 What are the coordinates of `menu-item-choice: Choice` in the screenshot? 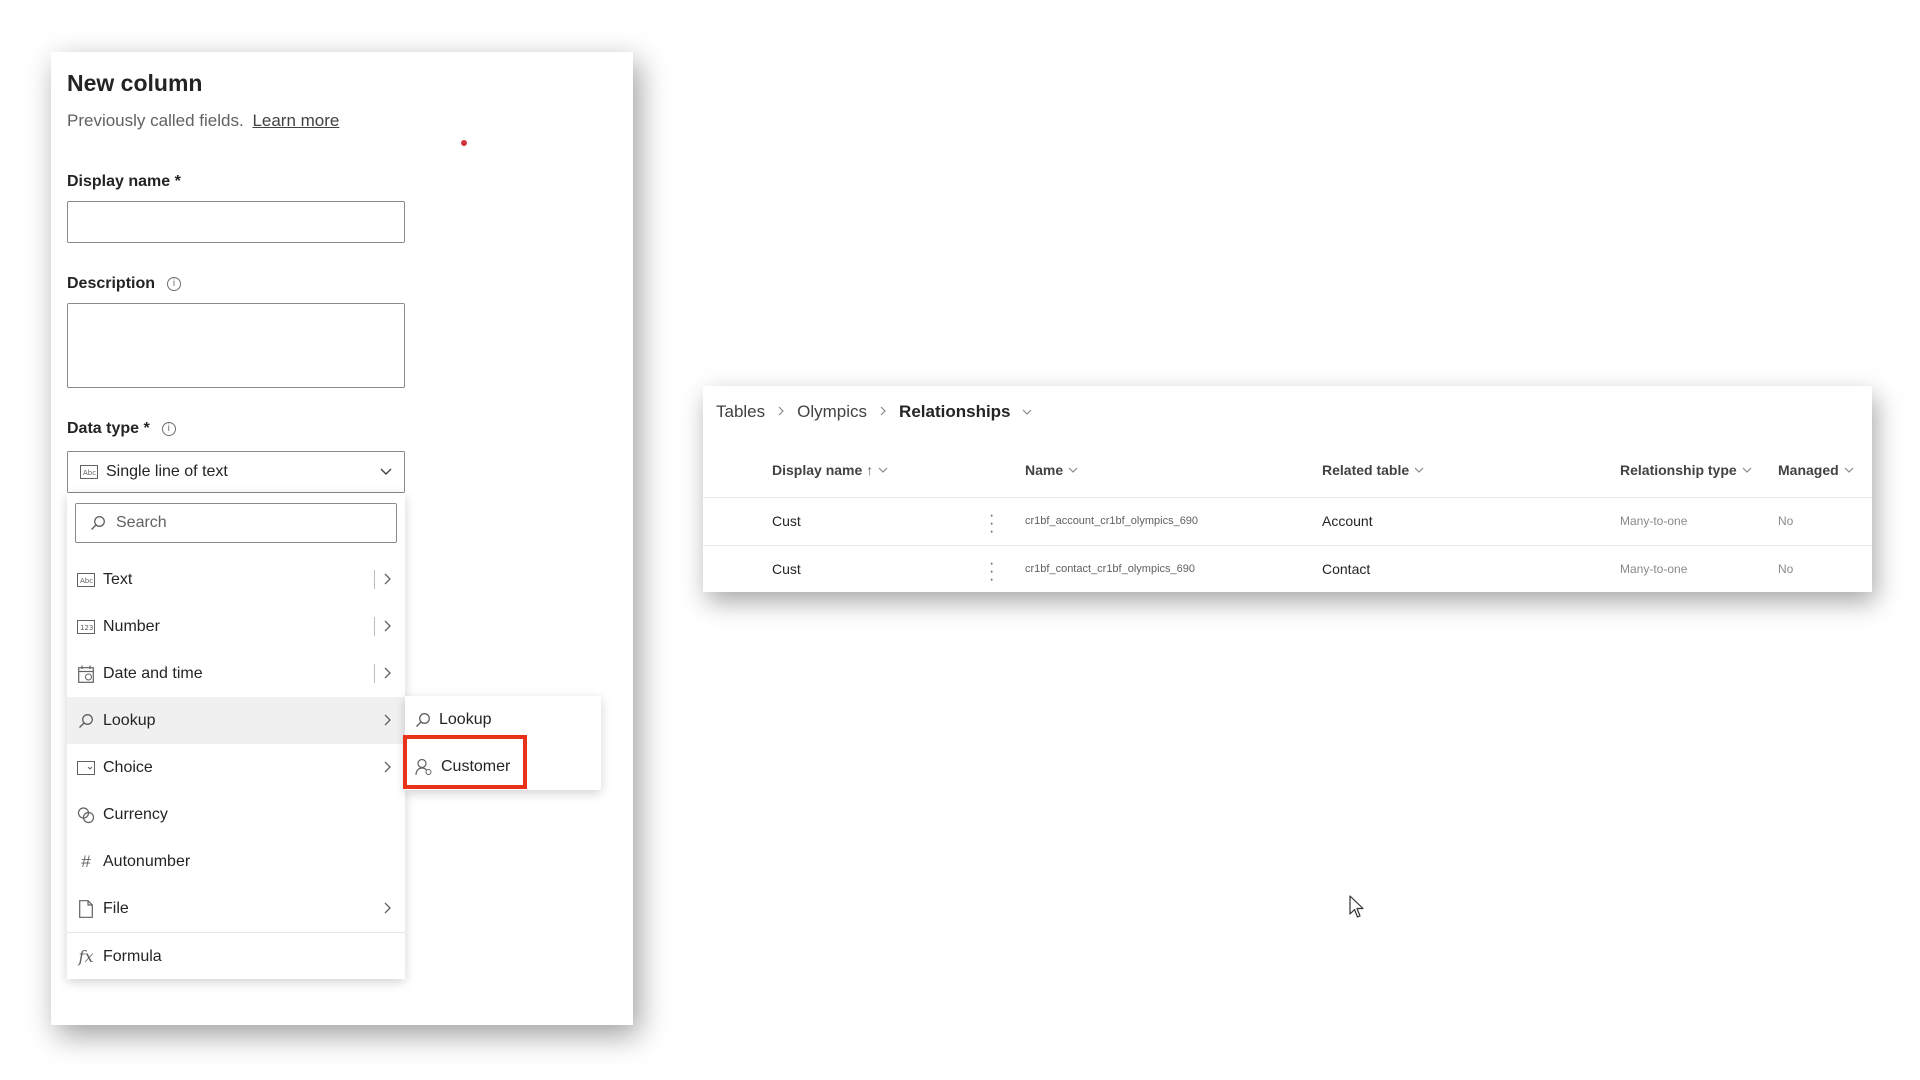 It's located at (236, 767).